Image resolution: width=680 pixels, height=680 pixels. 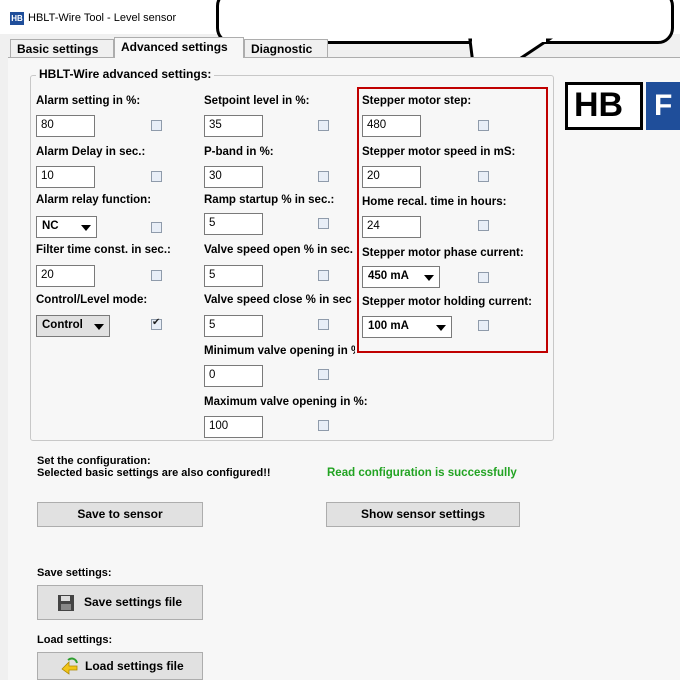 I want to click on setpoint-input: 35, so click(x=233, y=126).